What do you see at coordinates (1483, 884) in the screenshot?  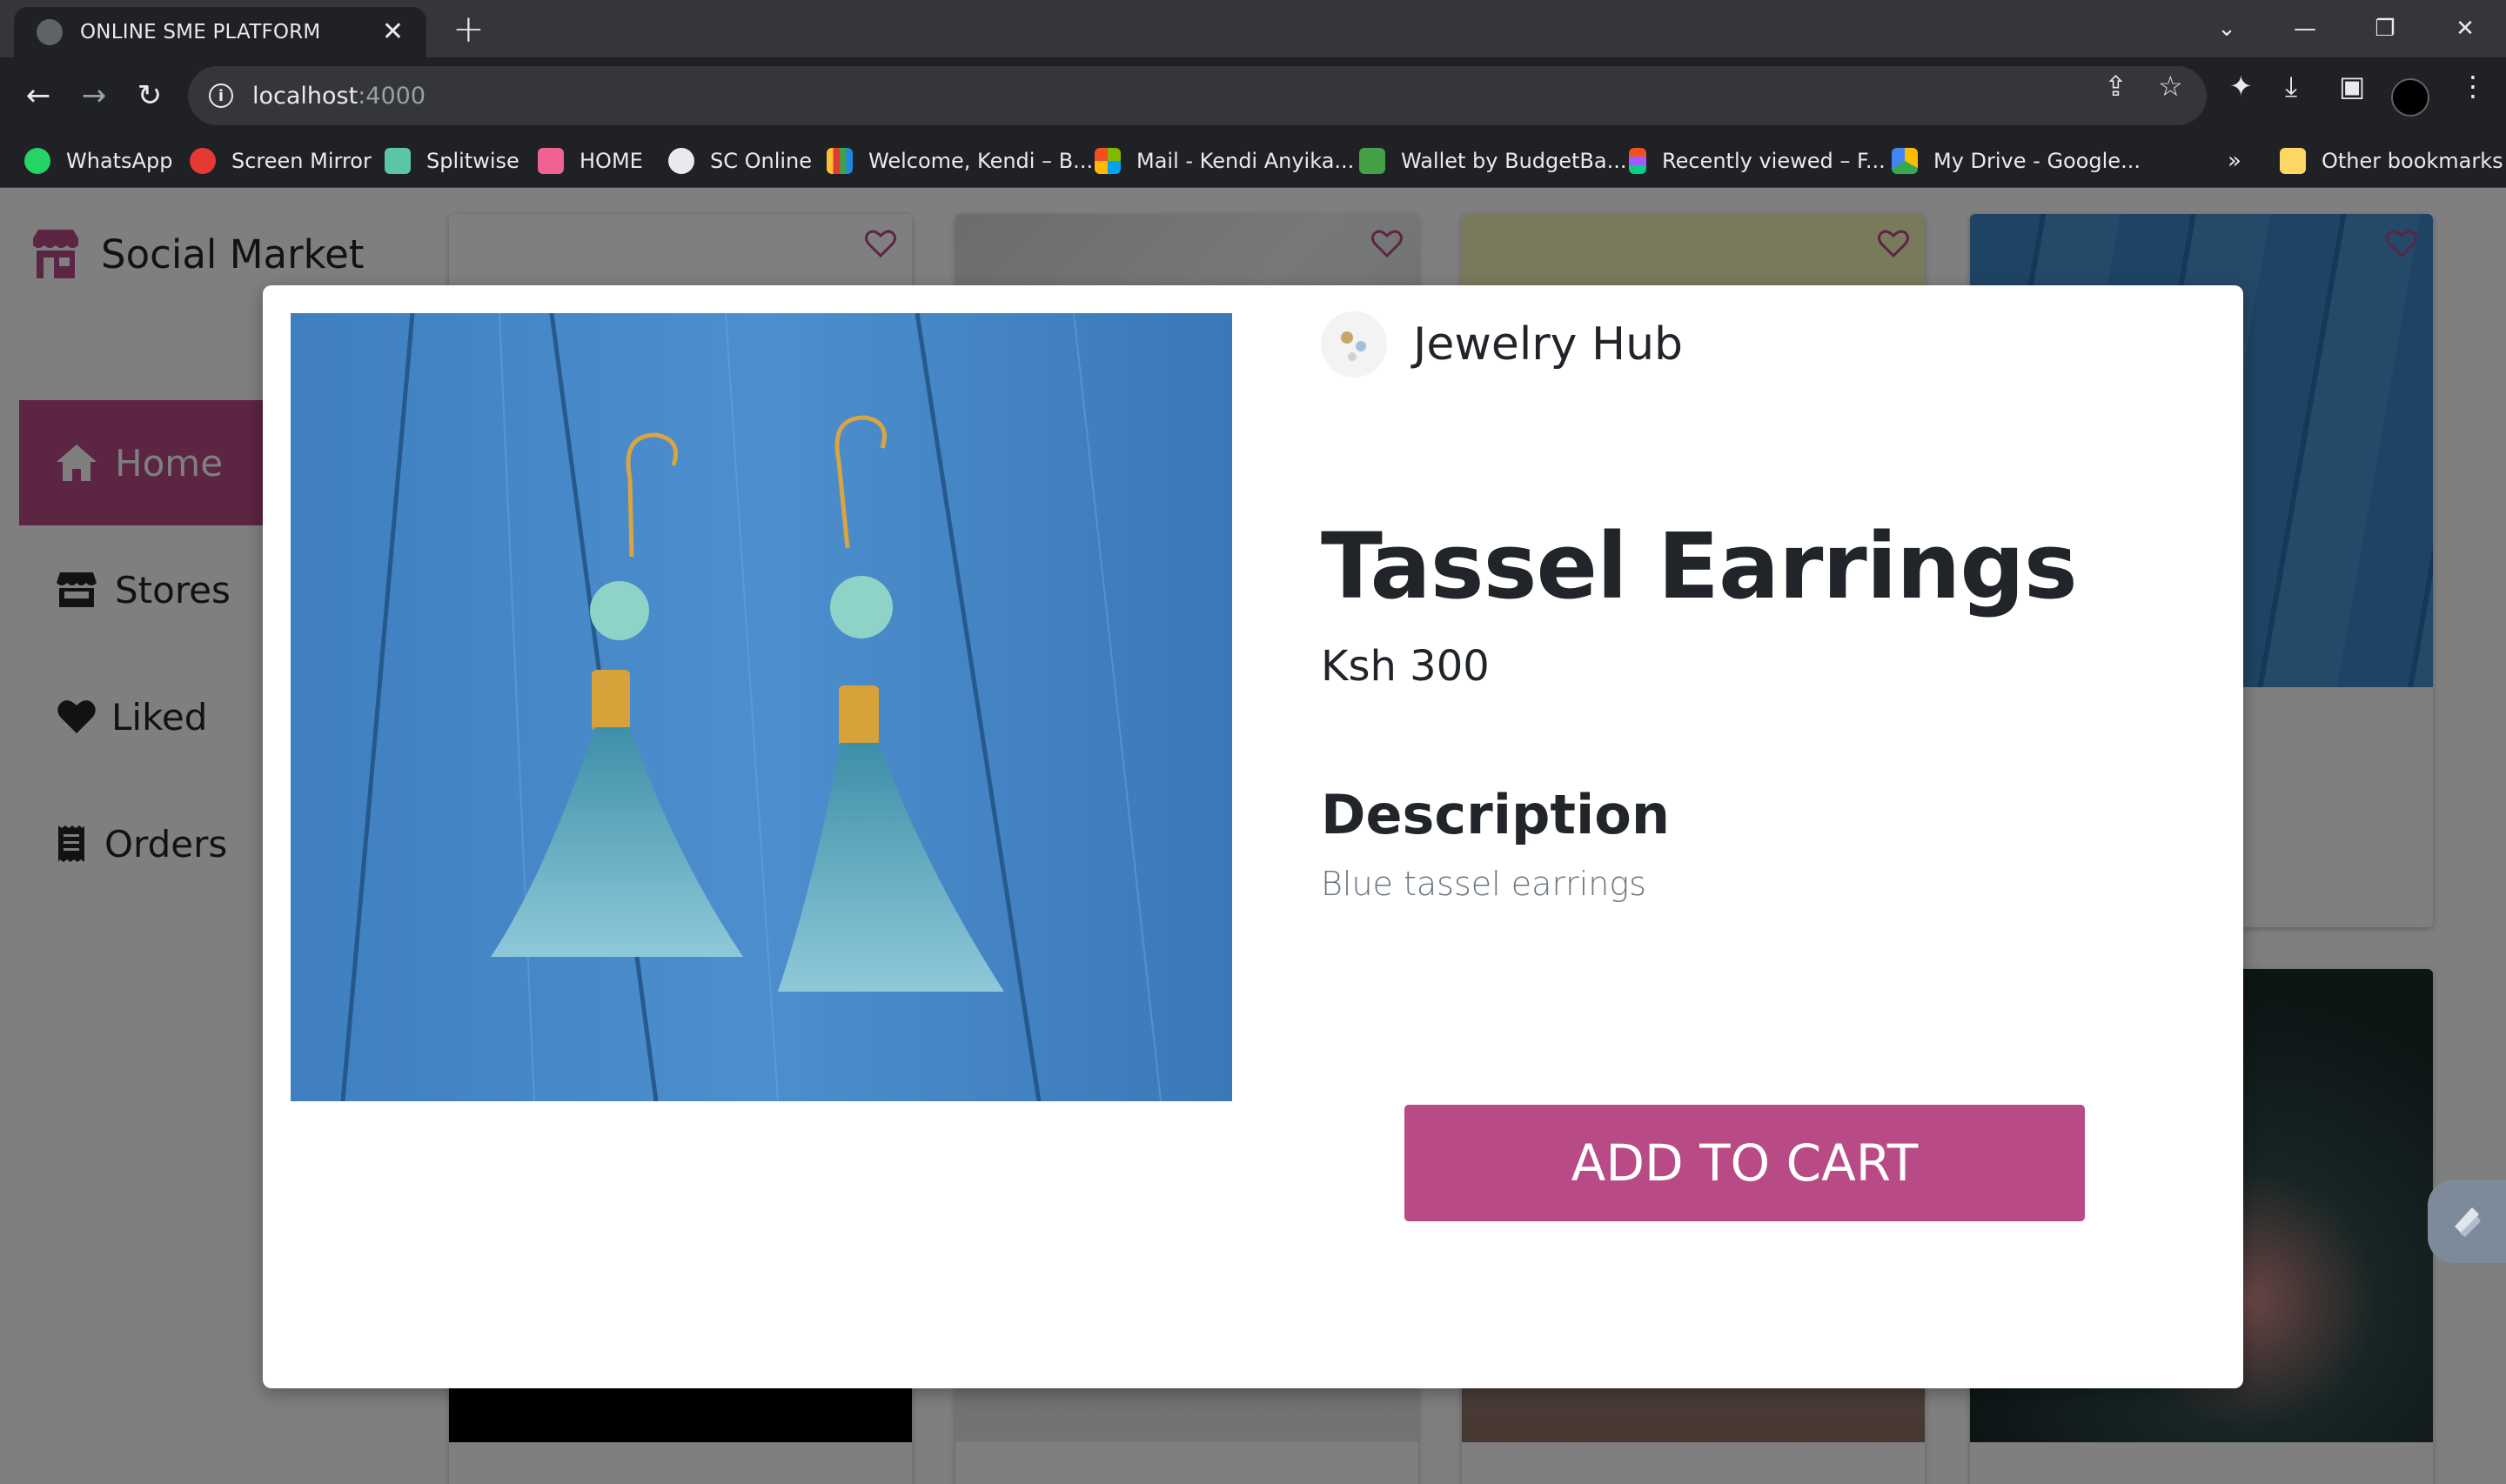 I see `product-description: Blue tassel earrings` at bounding box center [1483, 884].